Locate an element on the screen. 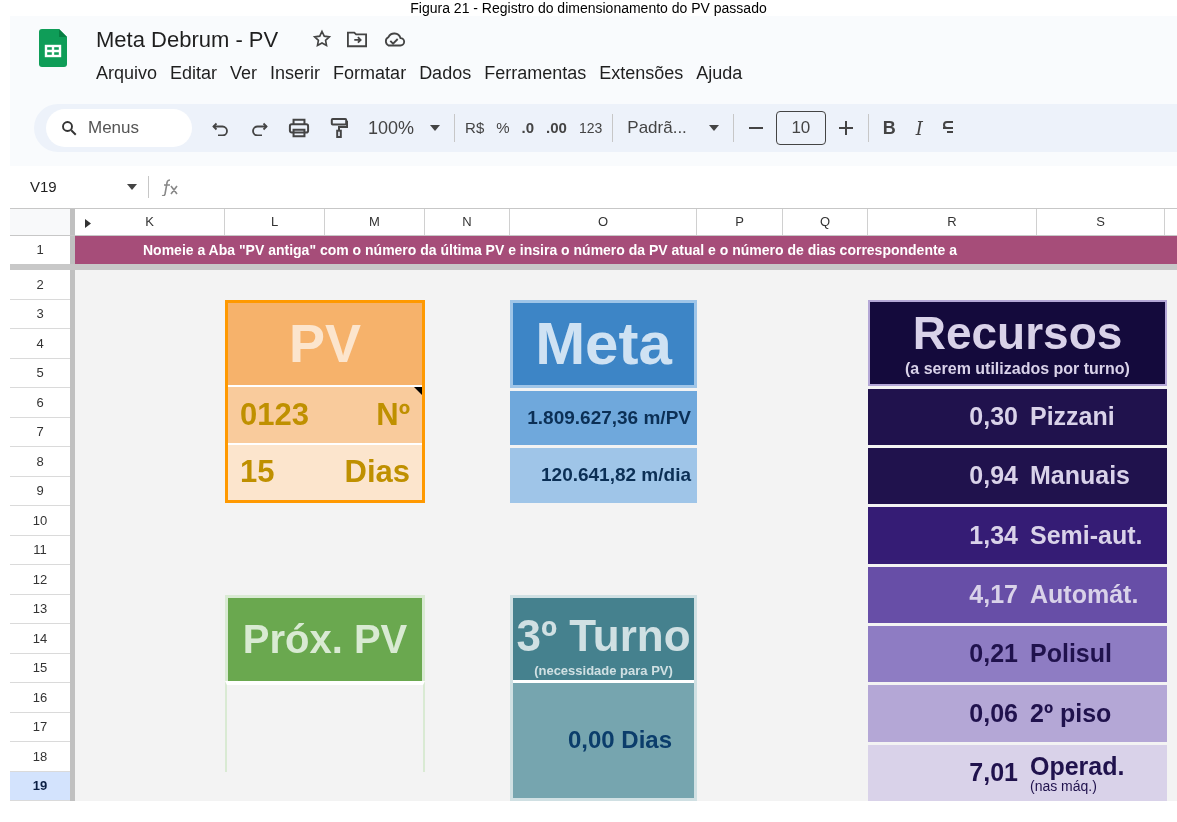 The height and width of the screenshot is (822, 1177). value-cell: 1.809.627,36 m/PV is located at coordinates (603, 418).